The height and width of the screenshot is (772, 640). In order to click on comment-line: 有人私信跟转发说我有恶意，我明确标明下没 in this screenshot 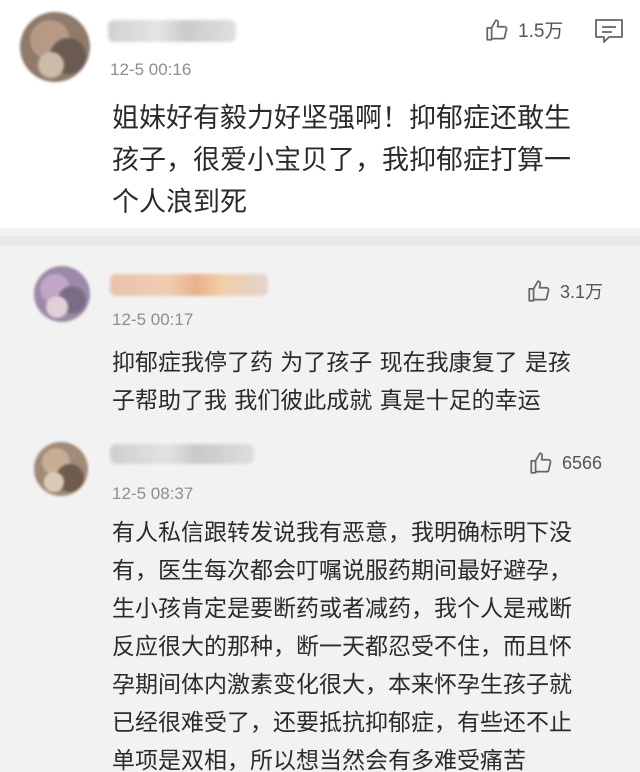, I will do `click(342, 533)`.